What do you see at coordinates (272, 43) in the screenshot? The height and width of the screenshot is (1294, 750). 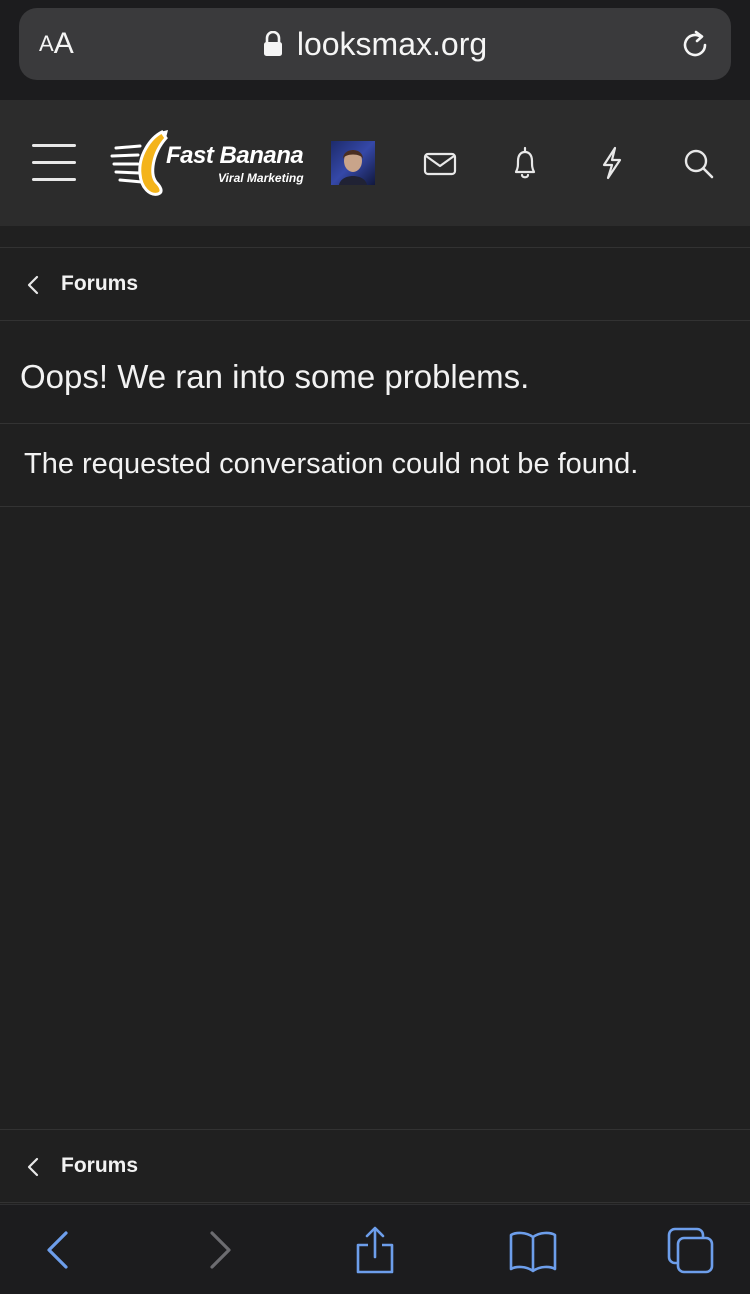 I see `lock-icon` at bounding box center [272, 43].